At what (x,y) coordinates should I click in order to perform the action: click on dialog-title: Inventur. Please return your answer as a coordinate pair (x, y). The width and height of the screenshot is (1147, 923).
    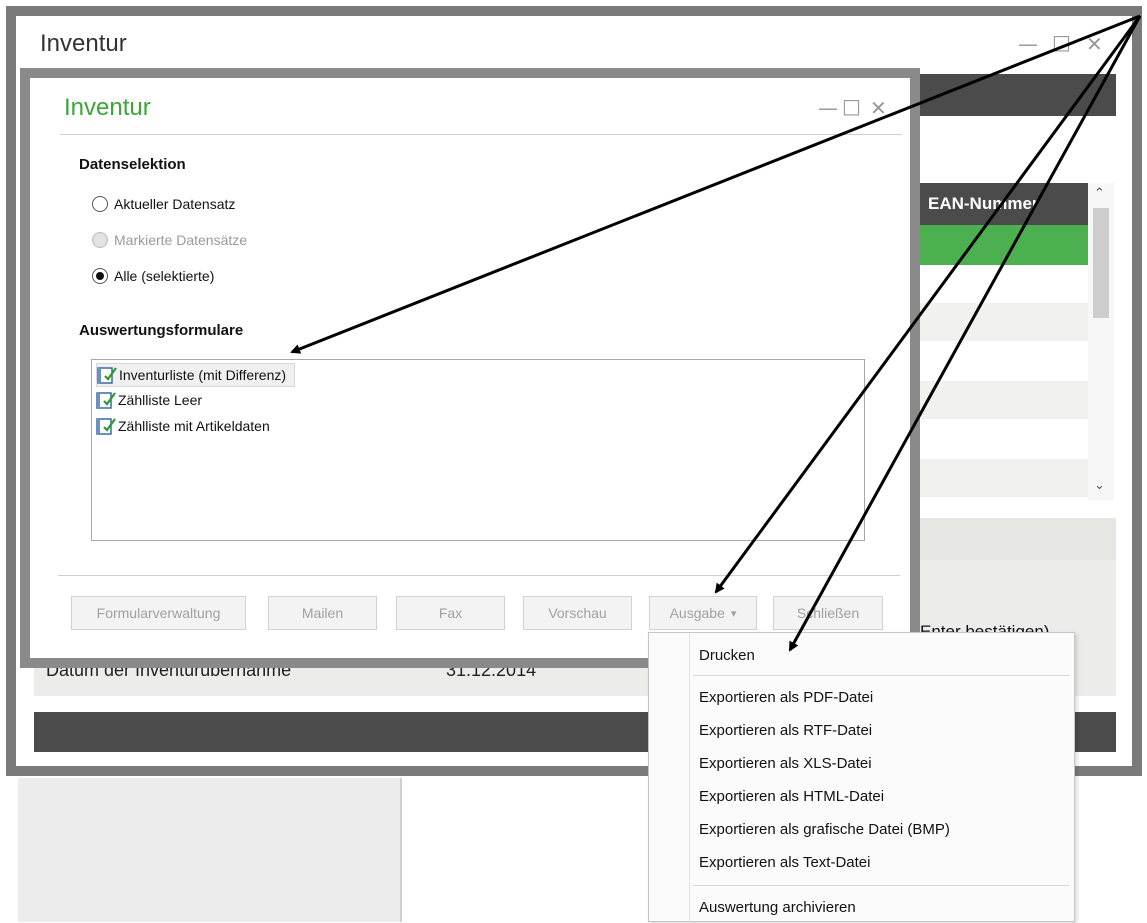
    Looking at the image, I should click on (107, 107).